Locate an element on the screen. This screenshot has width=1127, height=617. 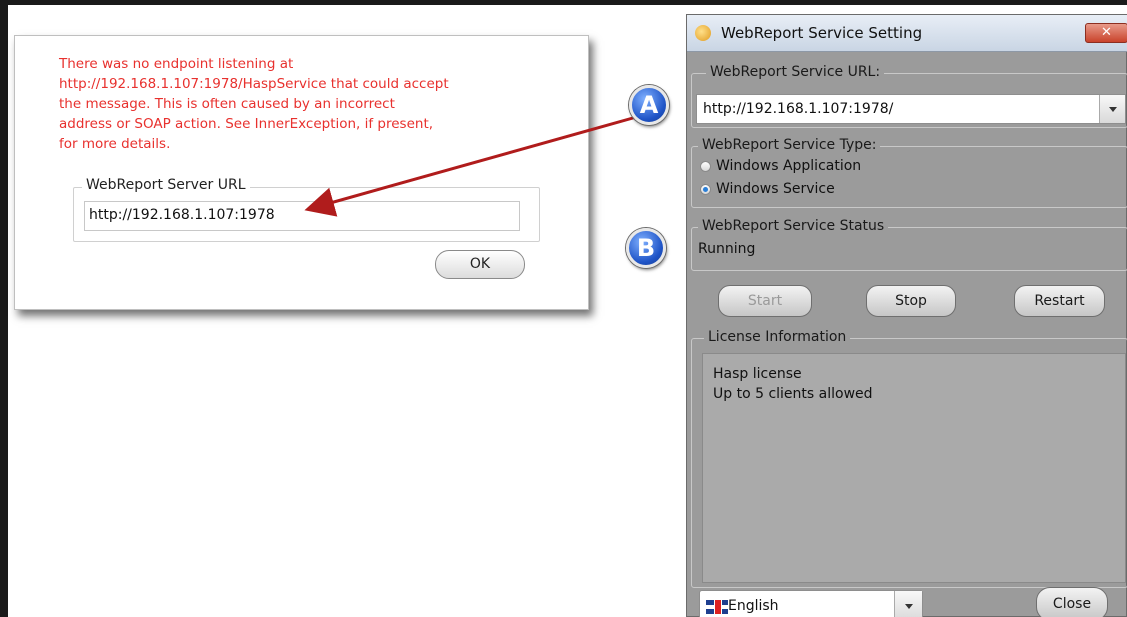
callout-b: B is located at coordinates (646, 248).